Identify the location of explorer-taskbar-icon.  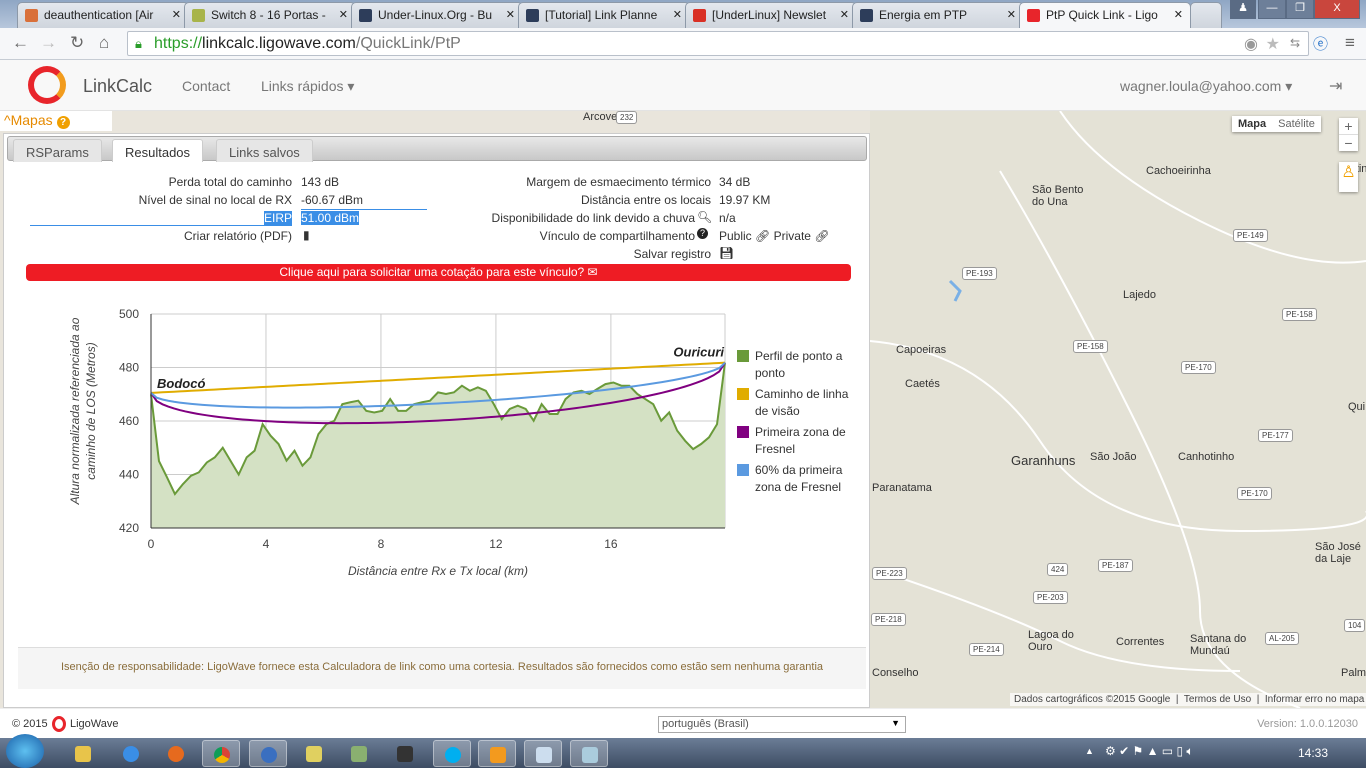
(83, 753).